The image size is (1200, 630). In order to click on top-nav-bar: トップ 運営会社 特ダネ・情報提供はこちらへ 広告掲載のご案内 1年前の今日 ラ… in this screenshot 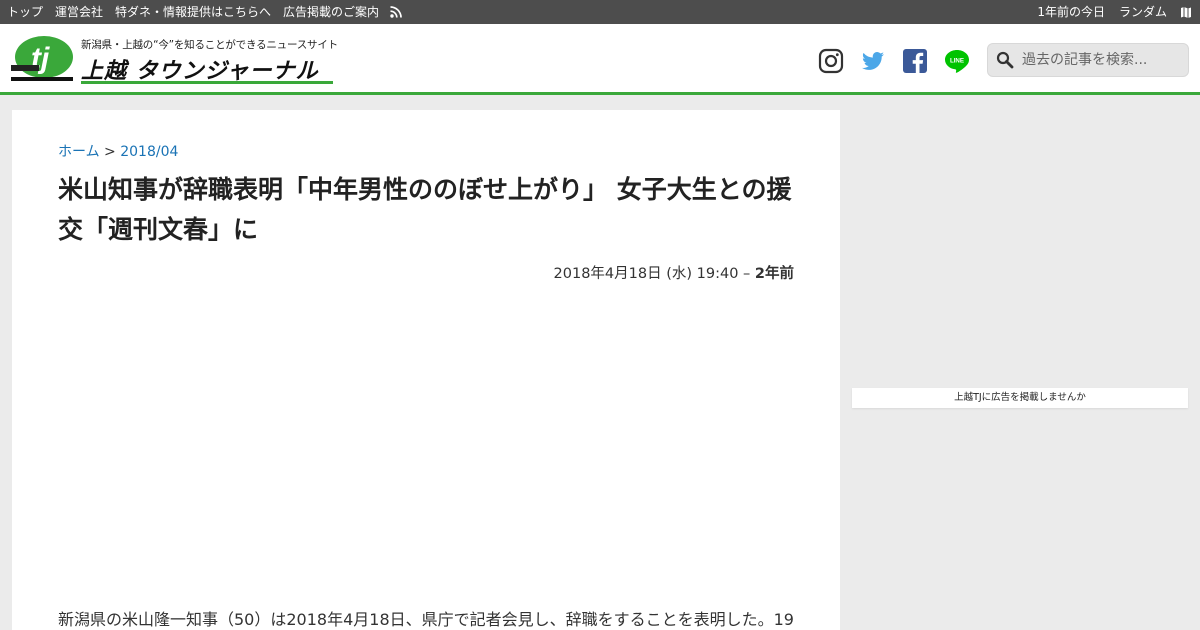, I will do `click(600, 12)`.